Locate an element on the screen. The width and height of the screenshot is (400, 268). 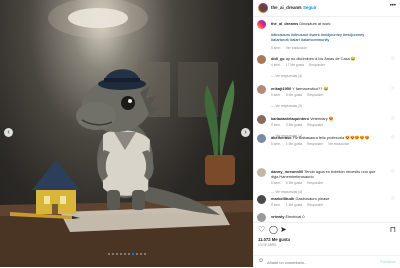
post-header: the_ai_dreams • Seguir ••• is located at coordinates (327, 8).